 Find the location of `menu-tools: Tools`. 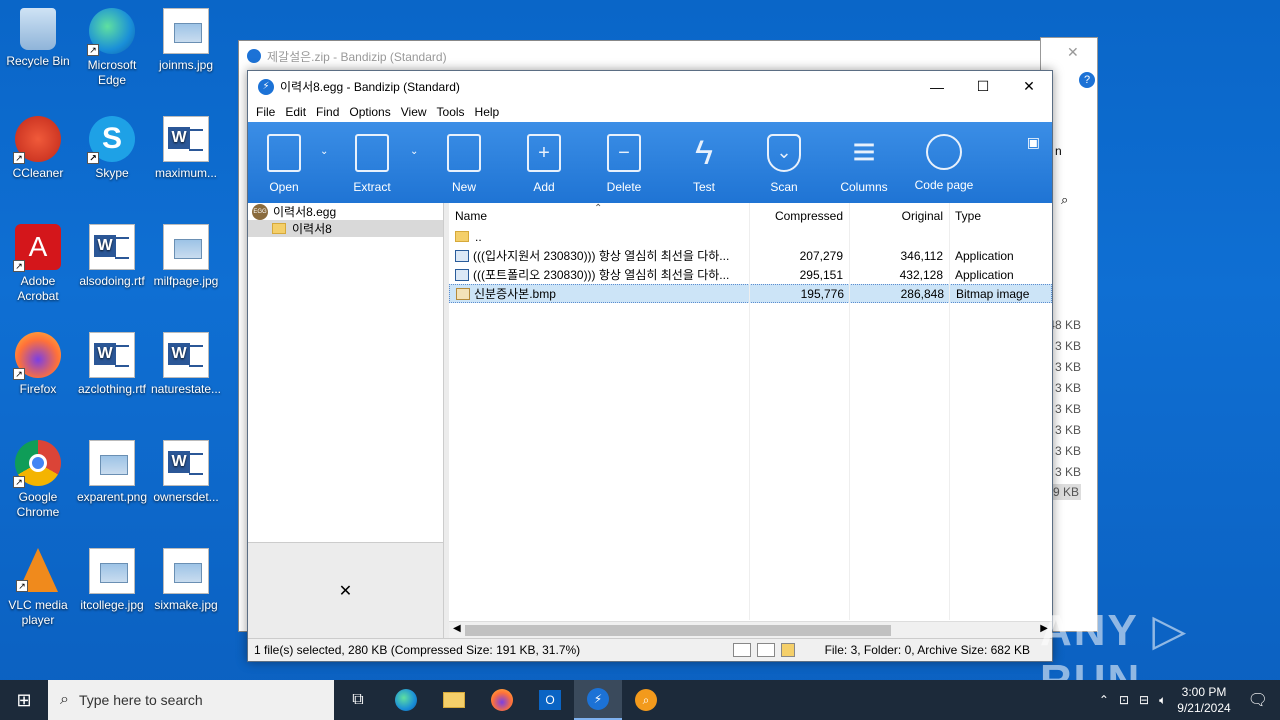

menu-tools: Tools is located at coordinates (451, 112).